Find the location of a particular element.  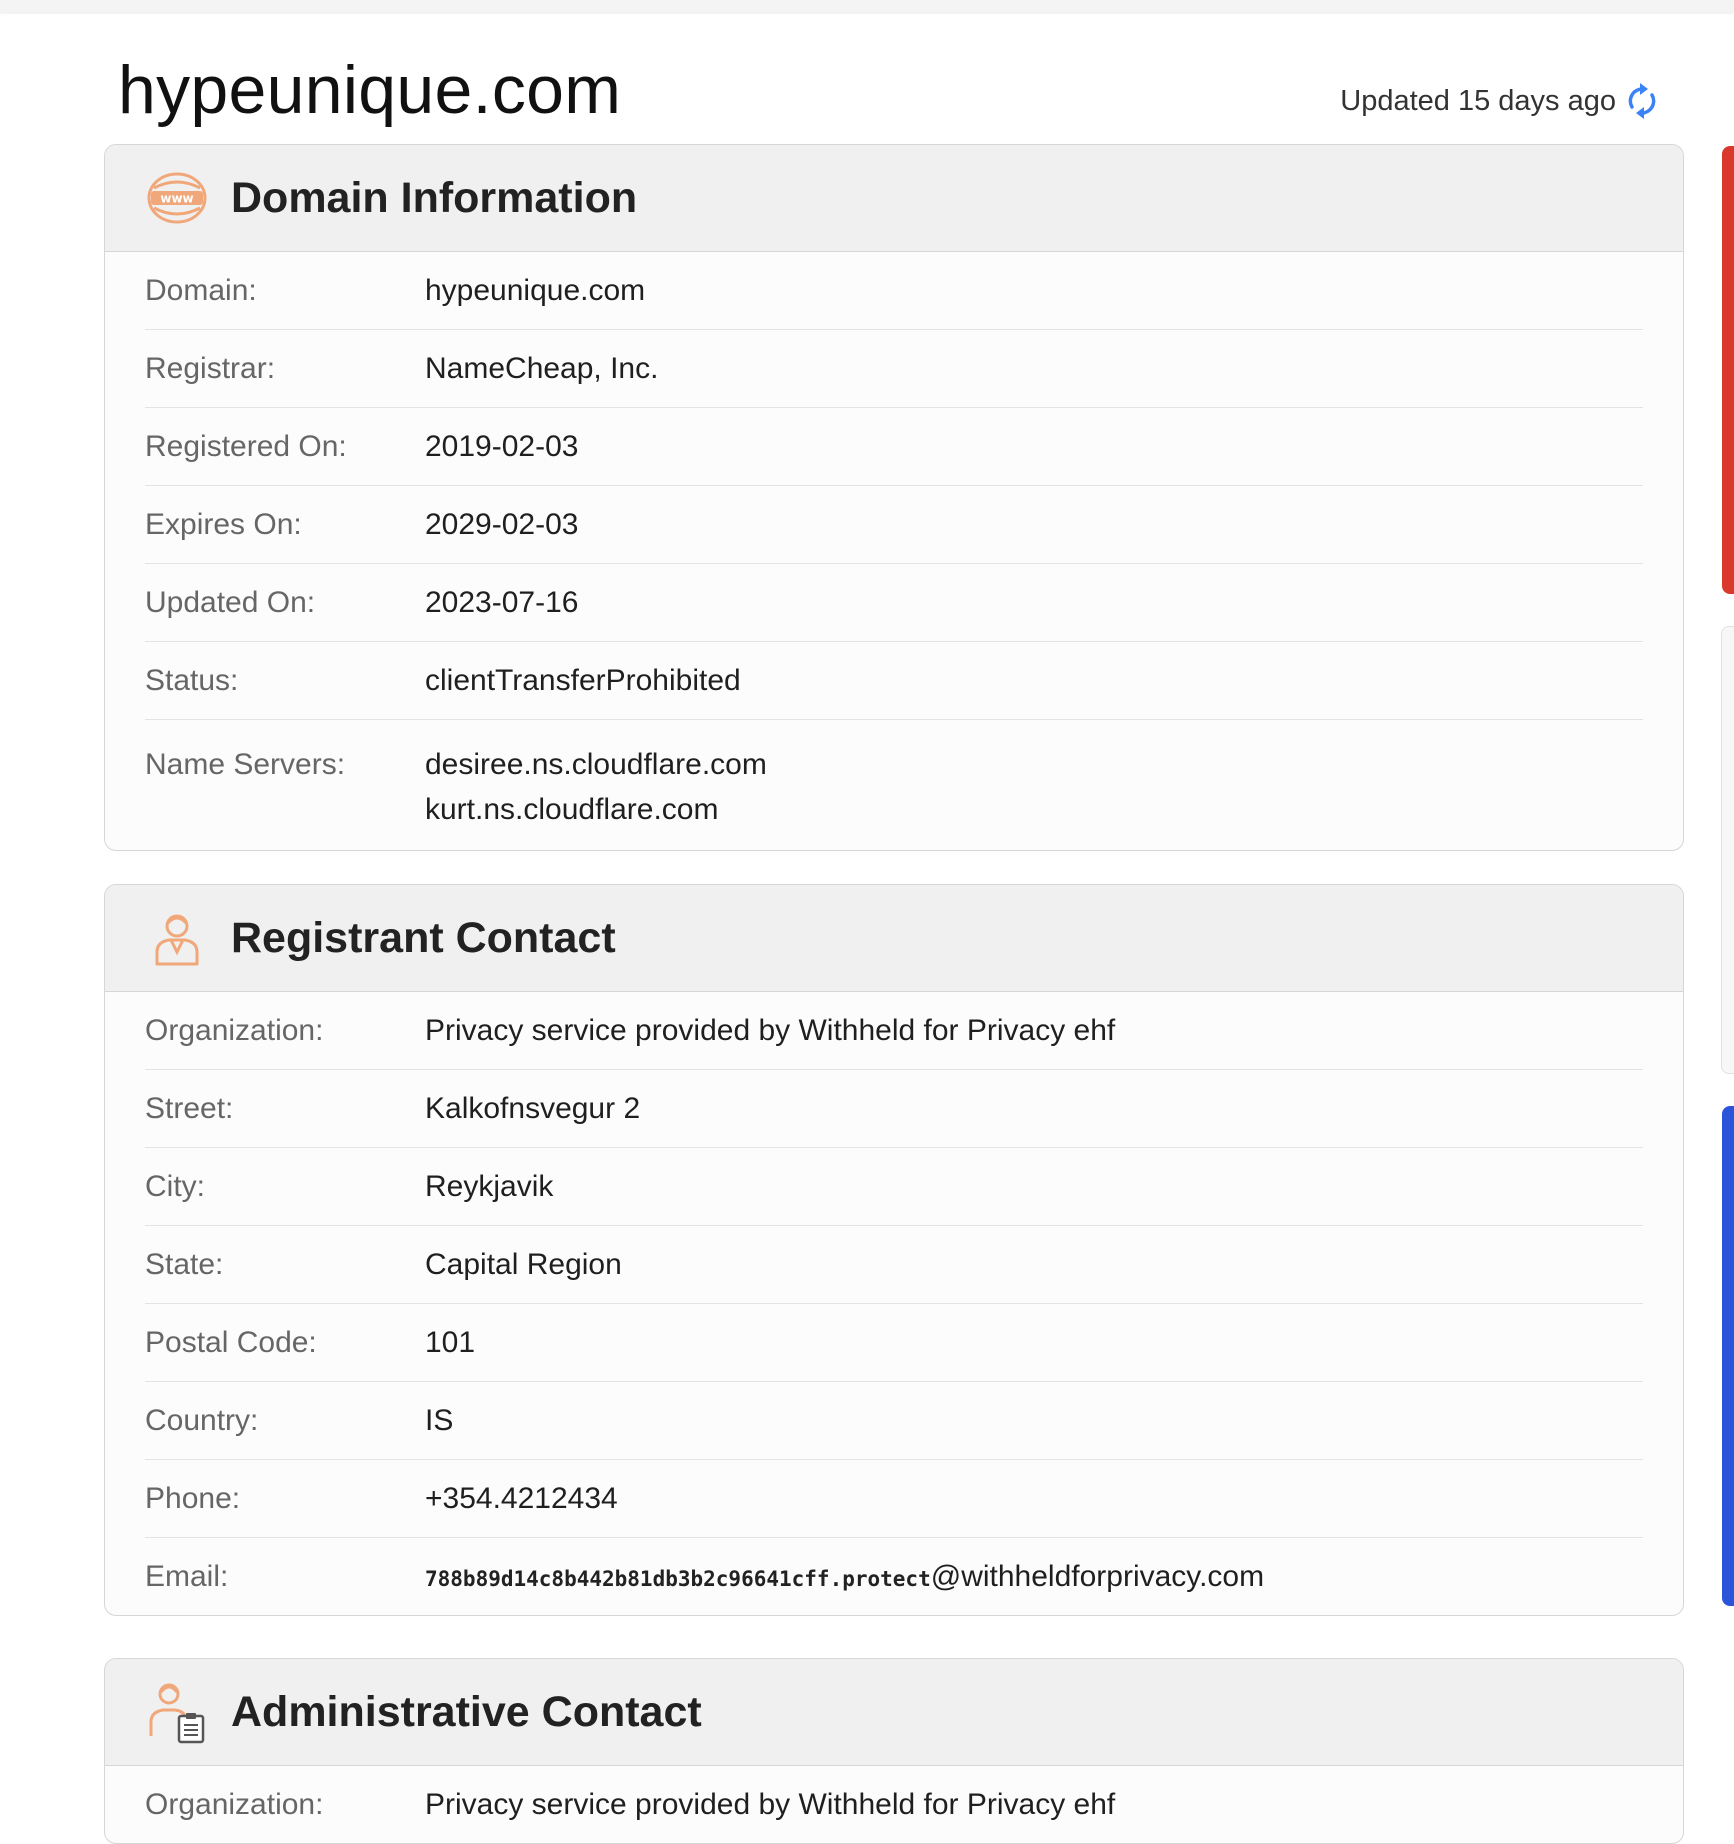

top-bar is located at coordinates (867, 6).